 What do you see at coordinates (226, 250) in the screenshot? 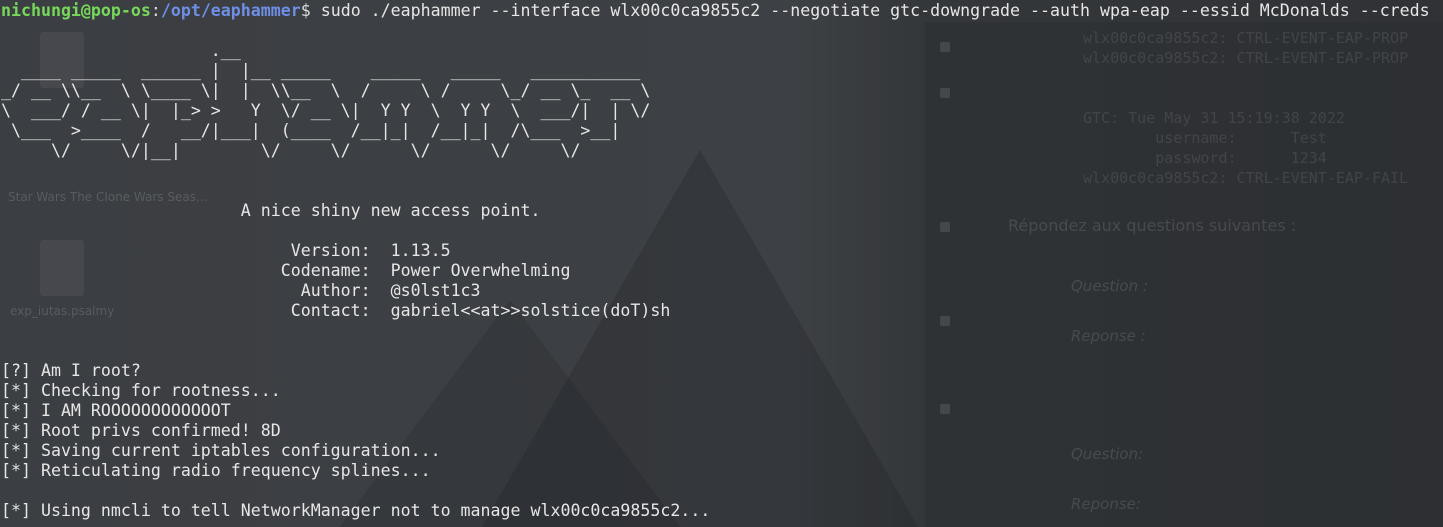
I see `version-line: Version: 1.13.5` at bounding box center [226, 250].